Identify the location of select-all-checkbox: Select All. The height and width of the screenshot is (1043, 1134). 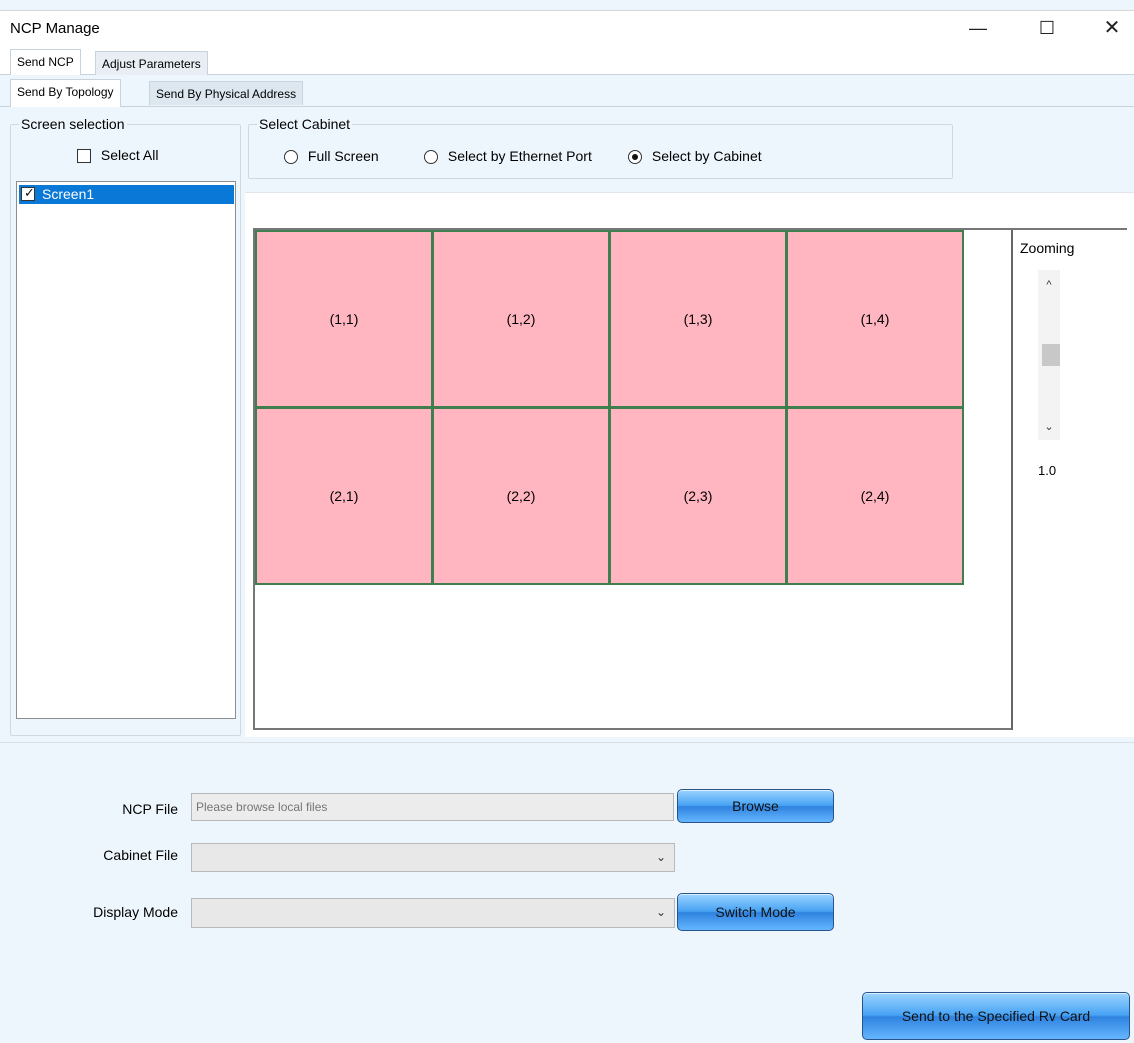
(118, 155).